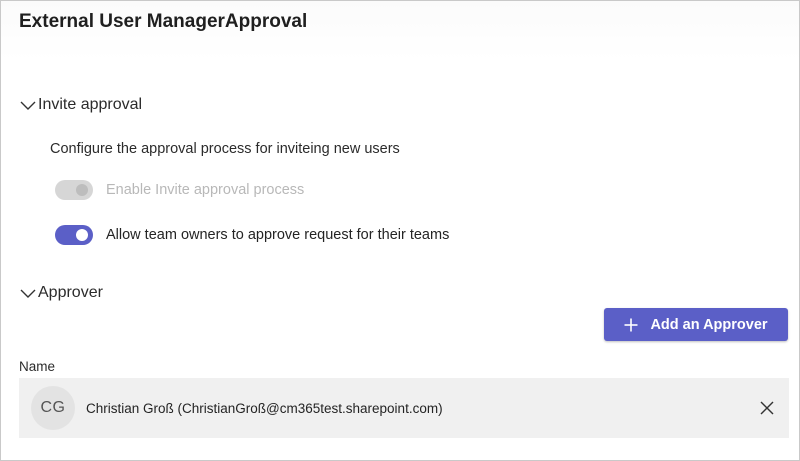 The width and height of the screenshot is (800, 461). Describe the element at coordinates (70, 292) in the screenshot. I see `approver-header: Approver` at that location.